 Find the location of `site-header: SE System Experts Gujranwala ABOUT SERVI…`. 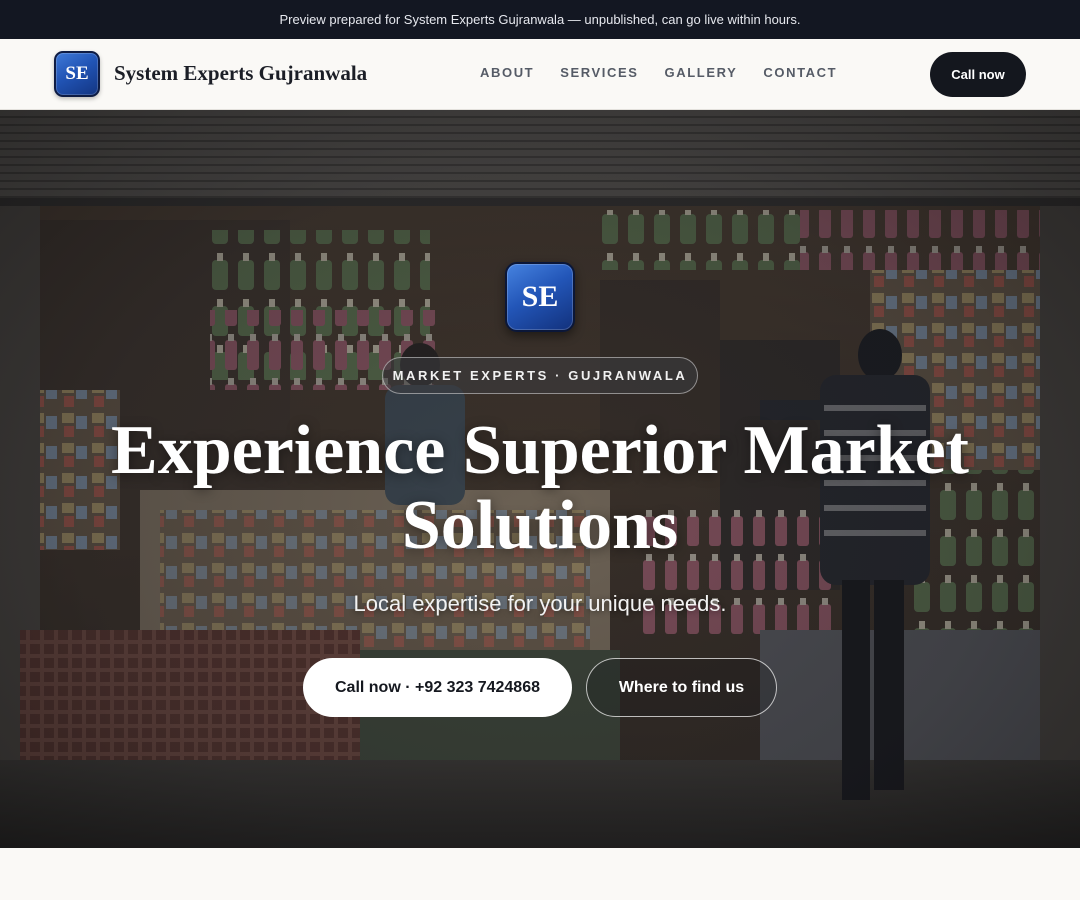

site-header: SE System Experts Gujranwala ABOUT SERVI… is located at coordinates (540, 74).